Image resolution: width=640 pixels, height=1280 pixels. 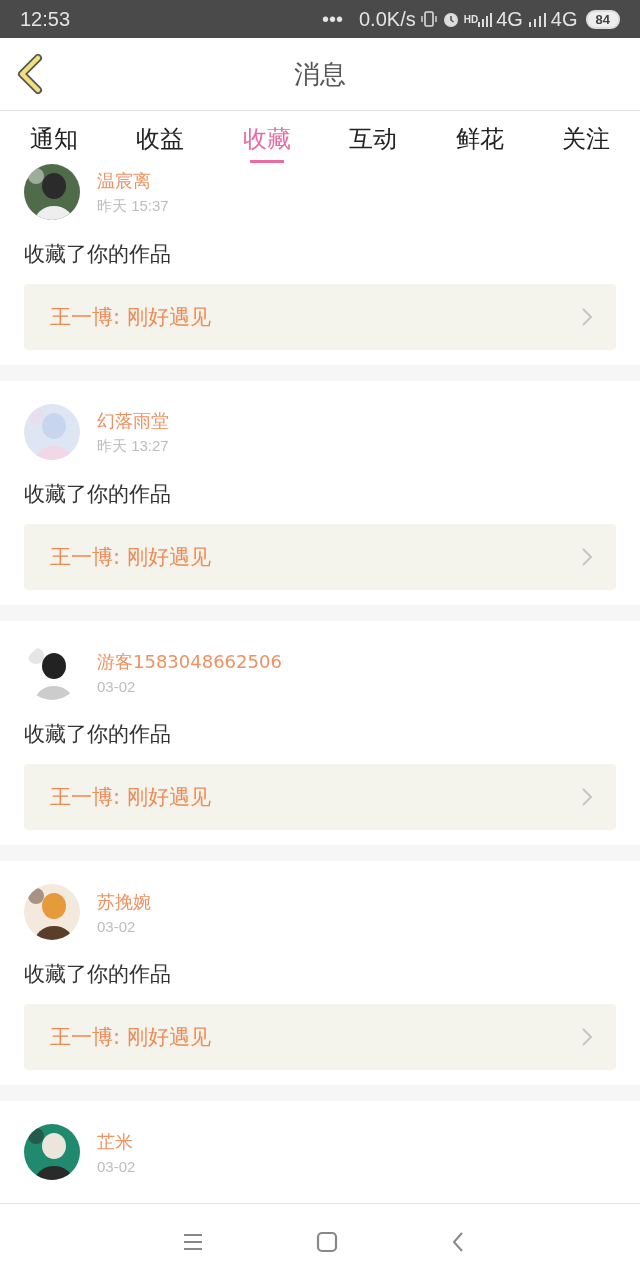 What do you see at coordinates (160, 137) in the screenshot?
I see `tab: 收益` at bounding box center [160, 137].